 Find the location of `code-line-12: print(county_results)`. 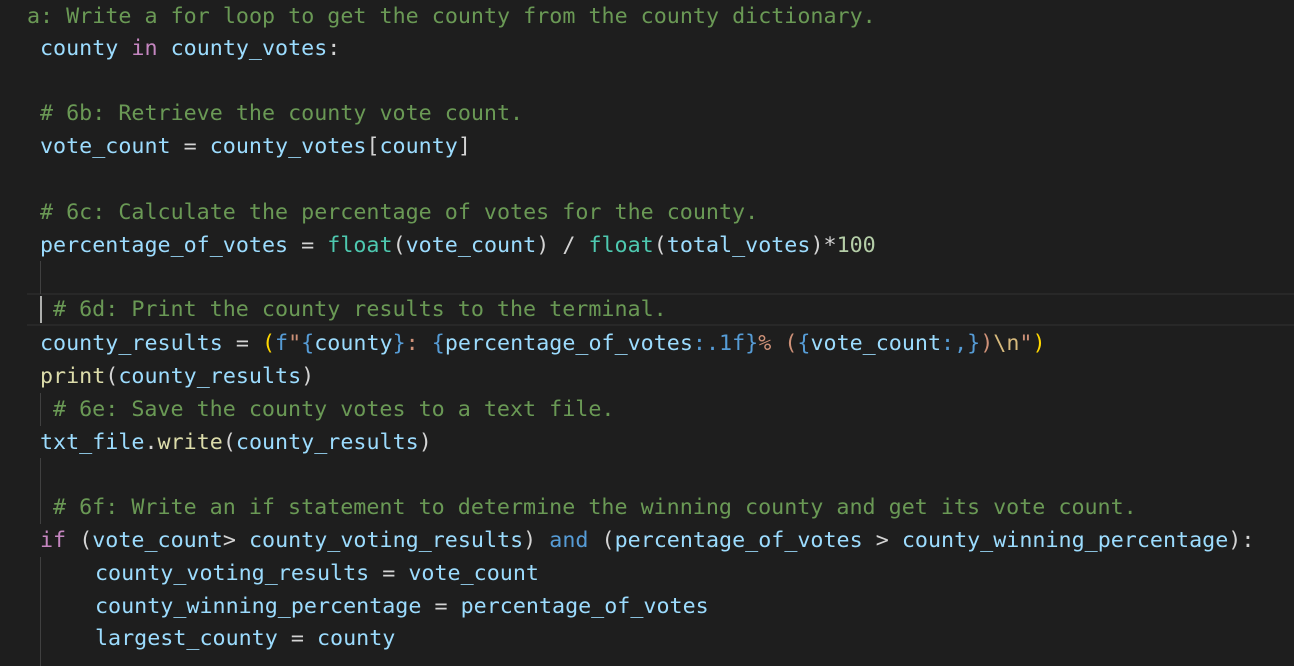

code-line-12: print(county_results) is located at coordinates (667, 376).